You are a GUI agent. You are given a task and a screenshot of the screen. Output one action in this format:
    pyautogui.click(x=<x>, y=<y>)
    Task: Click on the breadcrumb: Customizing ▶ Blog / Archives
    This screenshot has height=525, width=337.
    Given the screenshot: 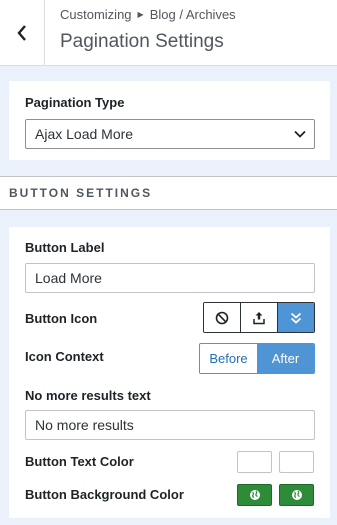 What is the action you would take?
    pyautogui.click(x=148, y=14)
    